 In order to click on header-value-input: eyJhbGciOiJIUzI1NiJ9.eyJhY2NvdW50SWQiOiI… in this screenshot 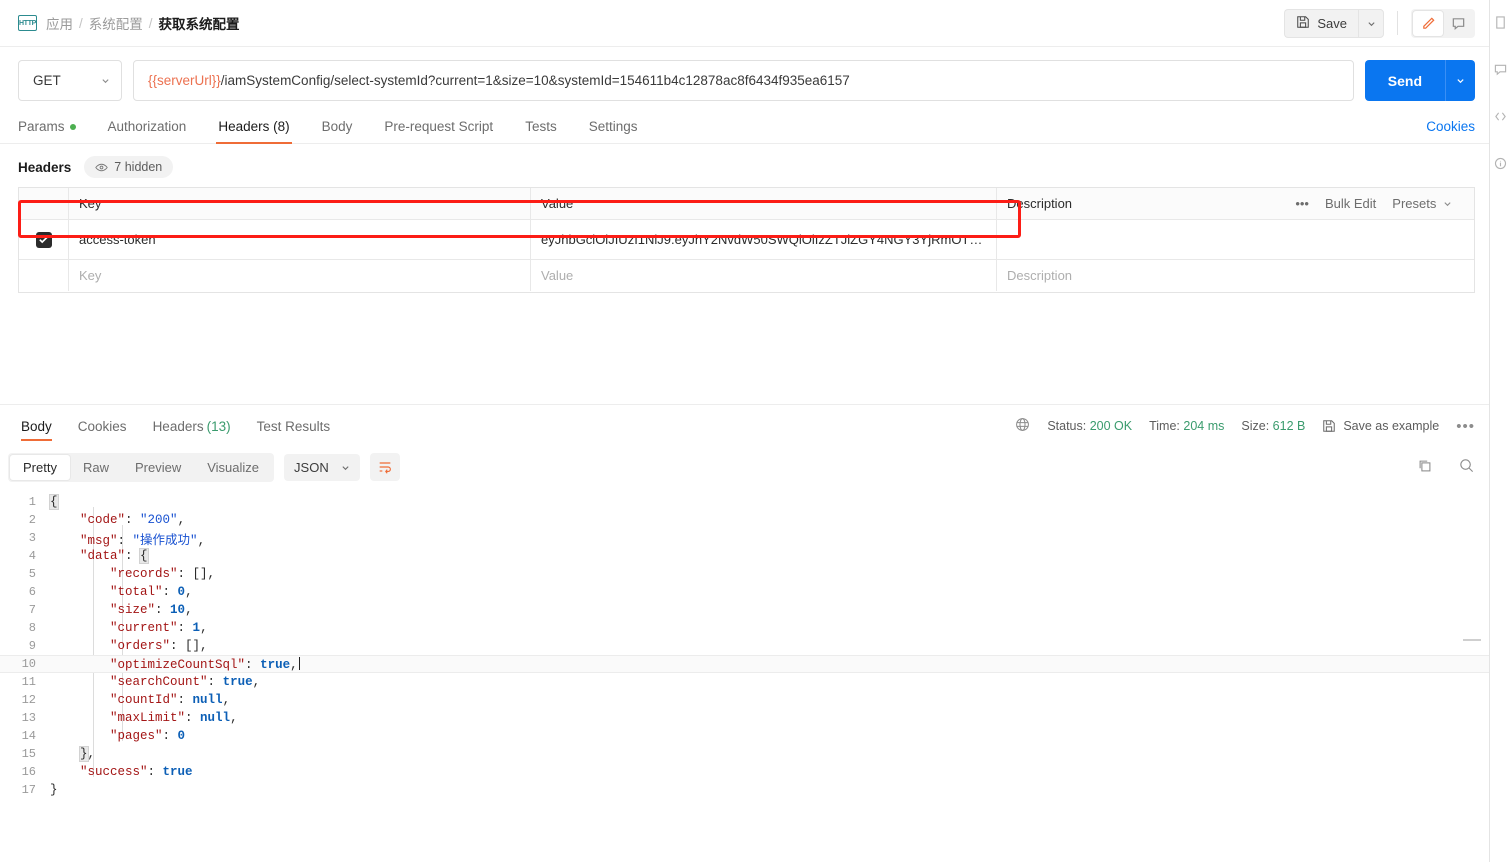, I will do `click(764, 239)`.